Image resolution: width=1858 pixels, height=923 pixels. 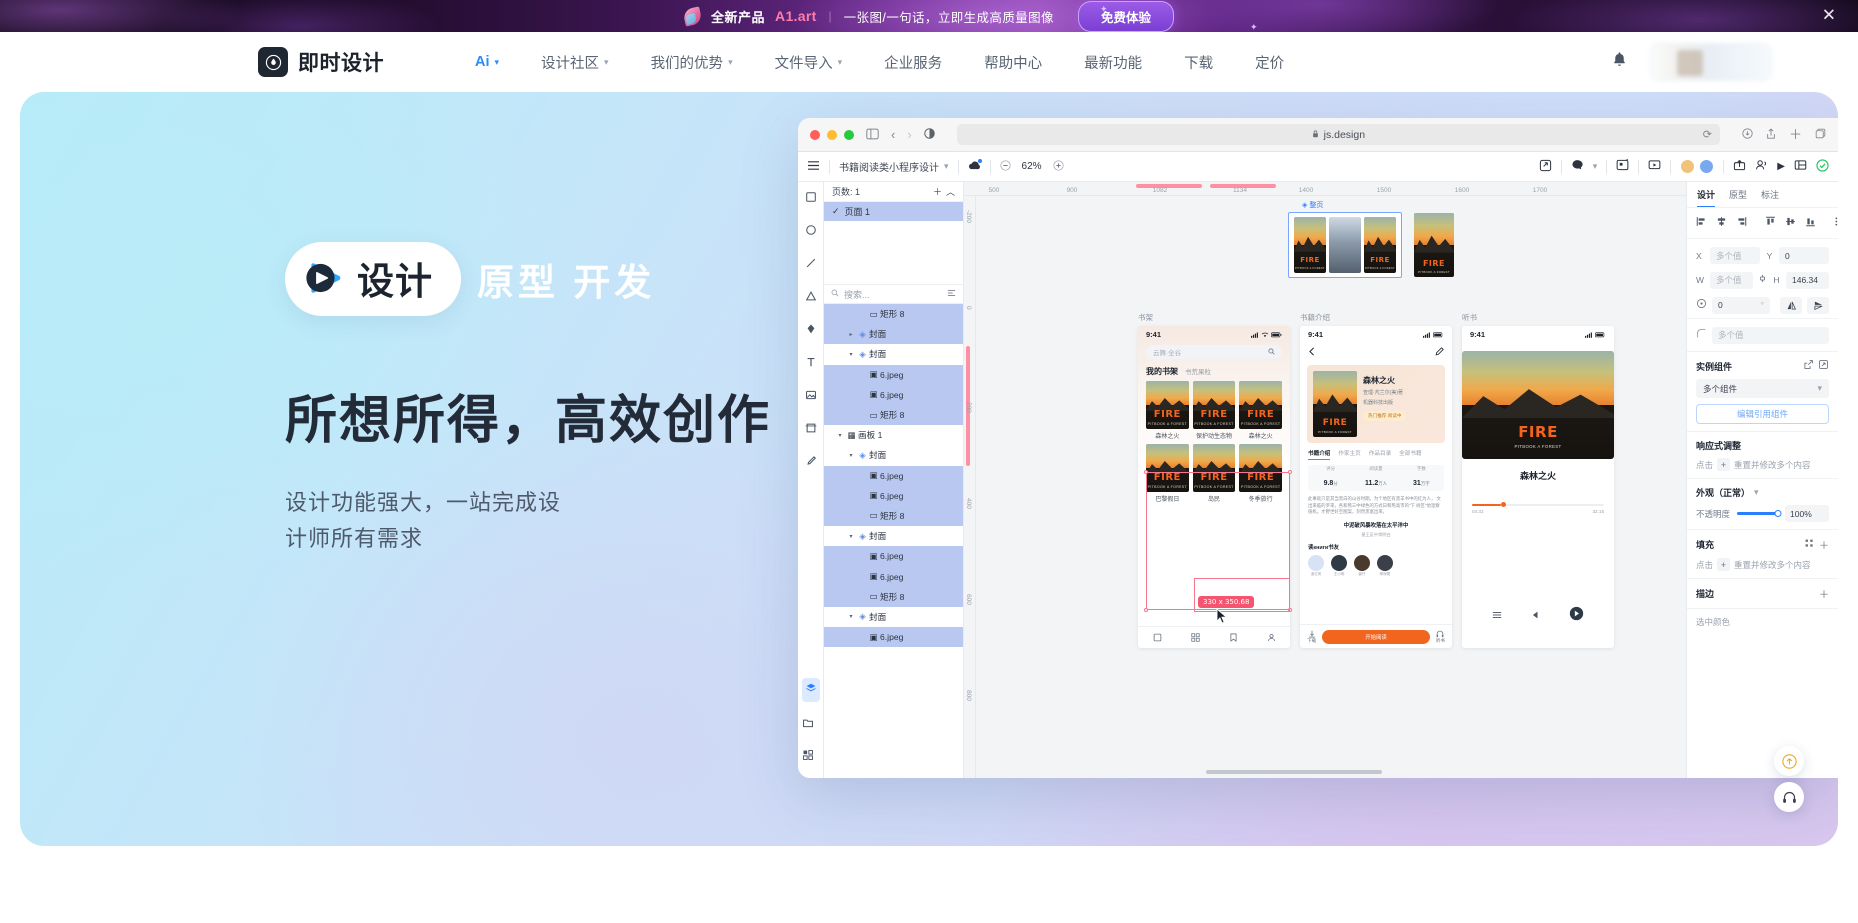 I want to click on goto-main-icon, so click(x=1823, y=366).